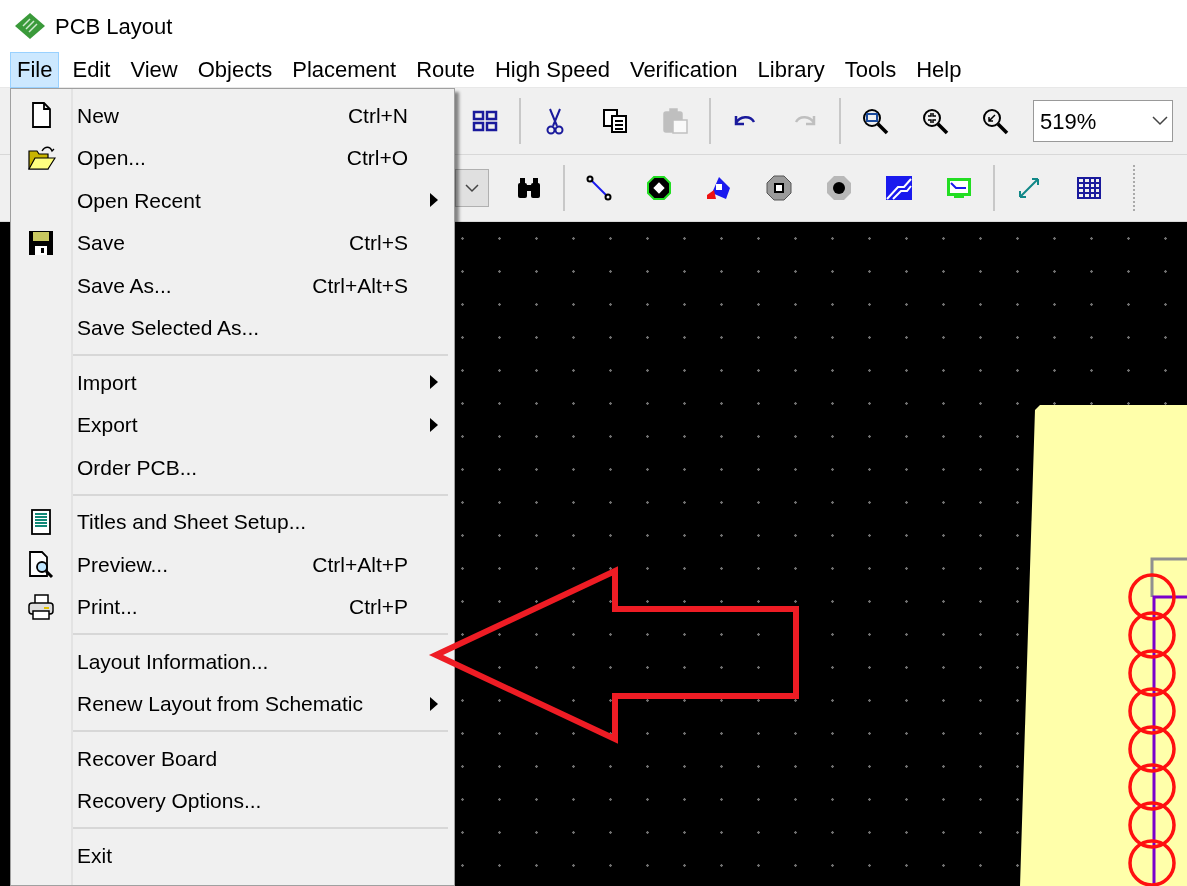  I want to click on menu-item: Exit, so click(232, 855).